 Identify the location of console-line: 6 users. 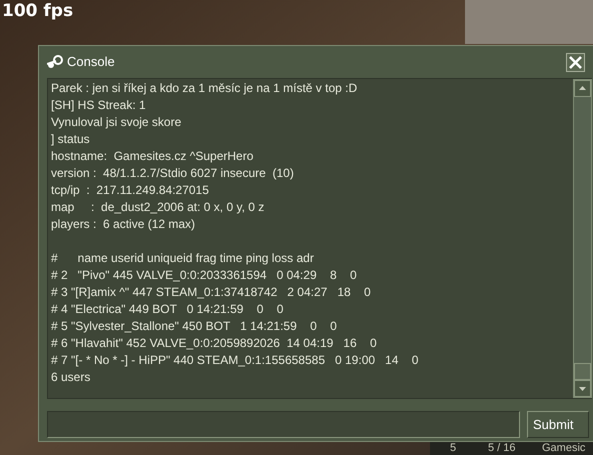
(71, 377).